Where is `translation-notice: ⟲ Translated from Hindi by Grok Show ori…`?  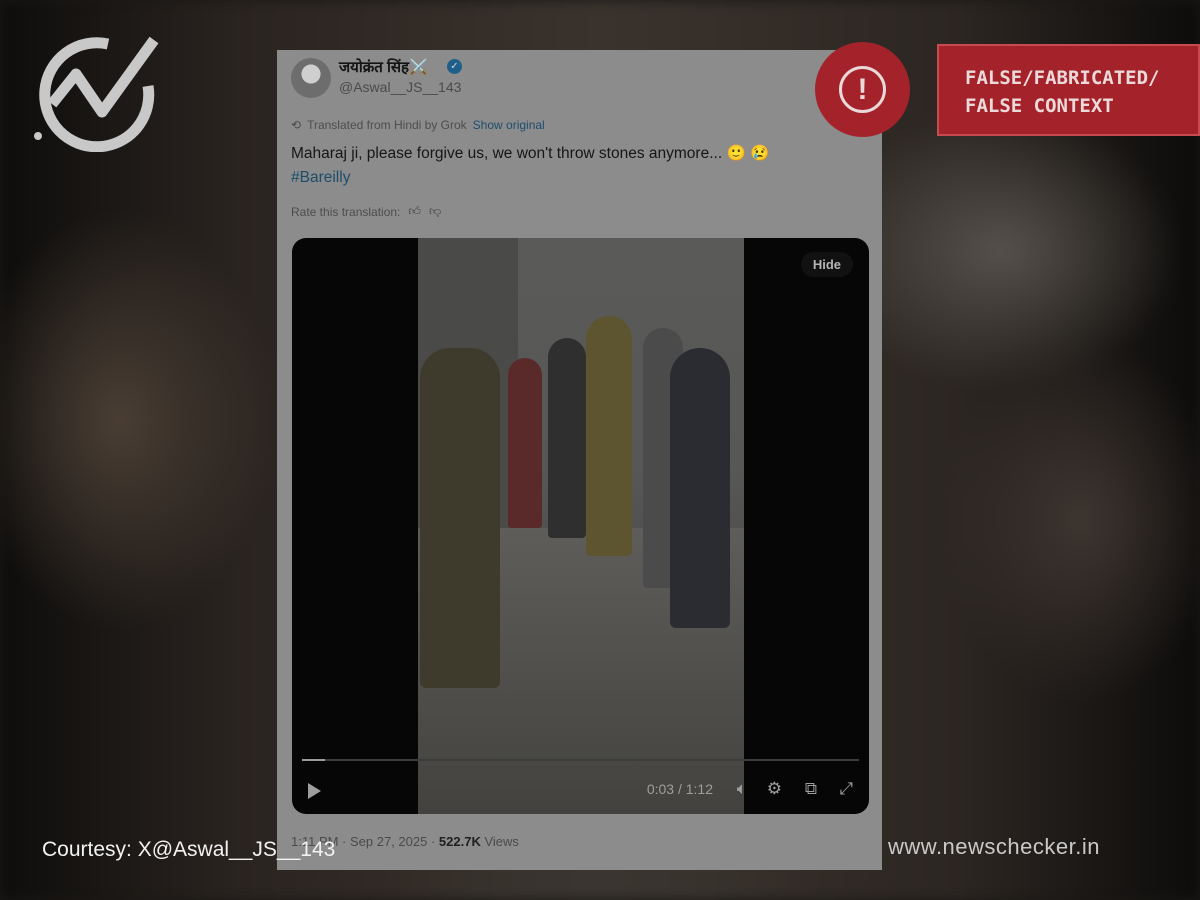
translation-notice: ⟲ Translated from Hindi by Grok Show ori… is located at coordinates (418, 125).